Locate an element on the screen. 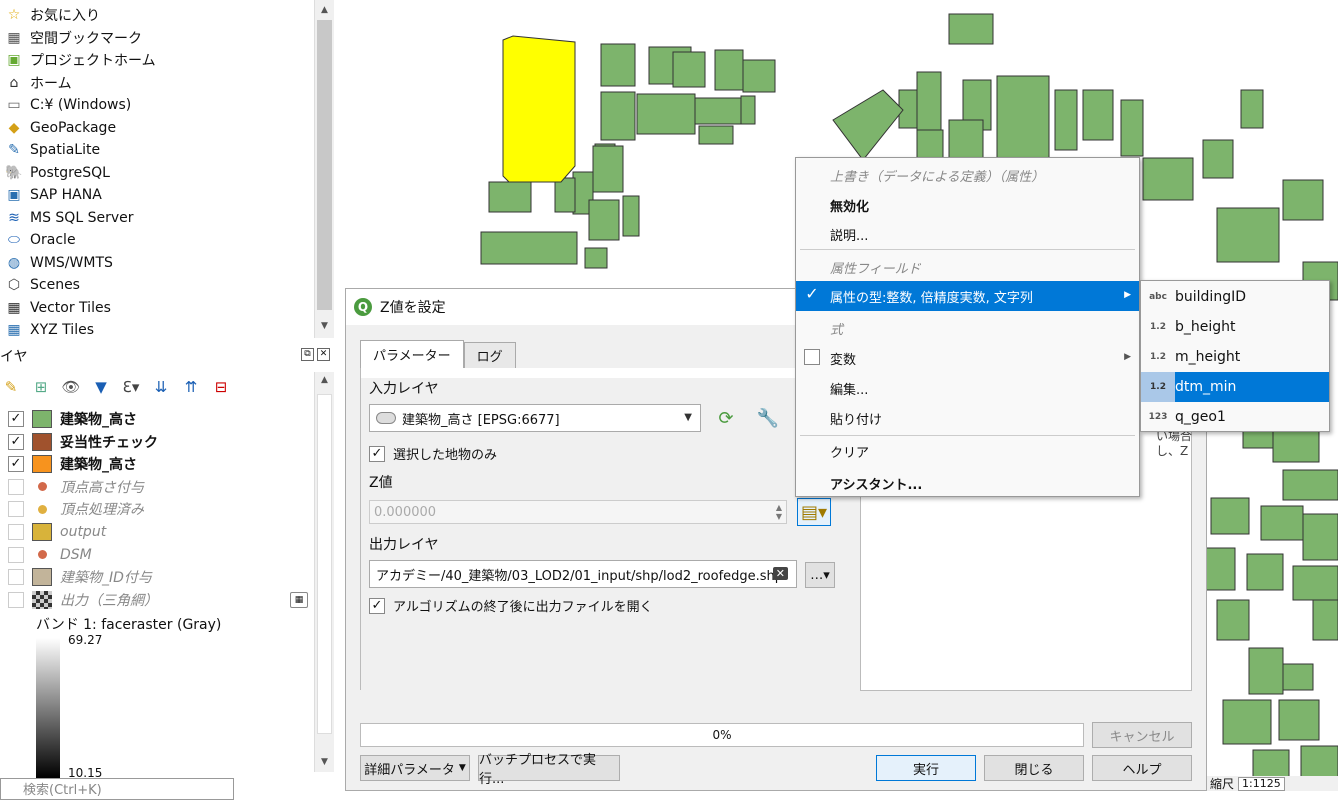  expand-all-icon: ⇊ is located at coordinates (161, 387).